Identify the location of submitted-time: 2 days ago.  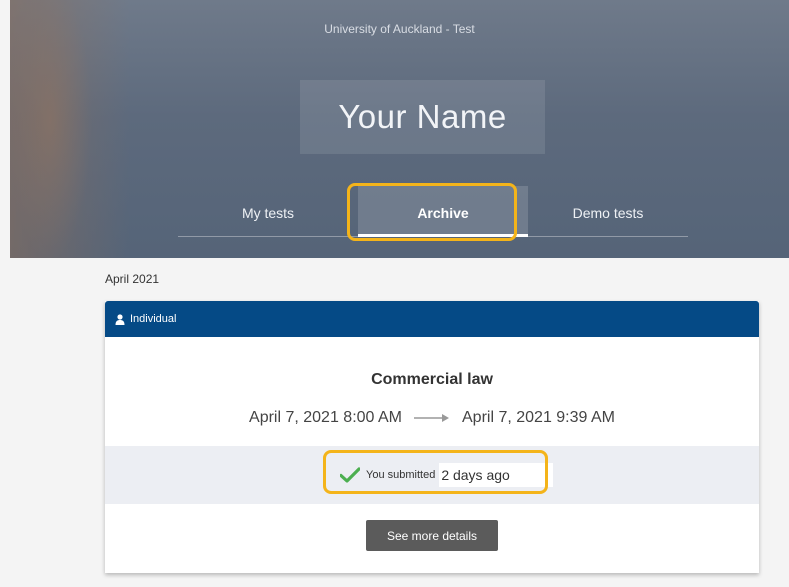
(496, 475).